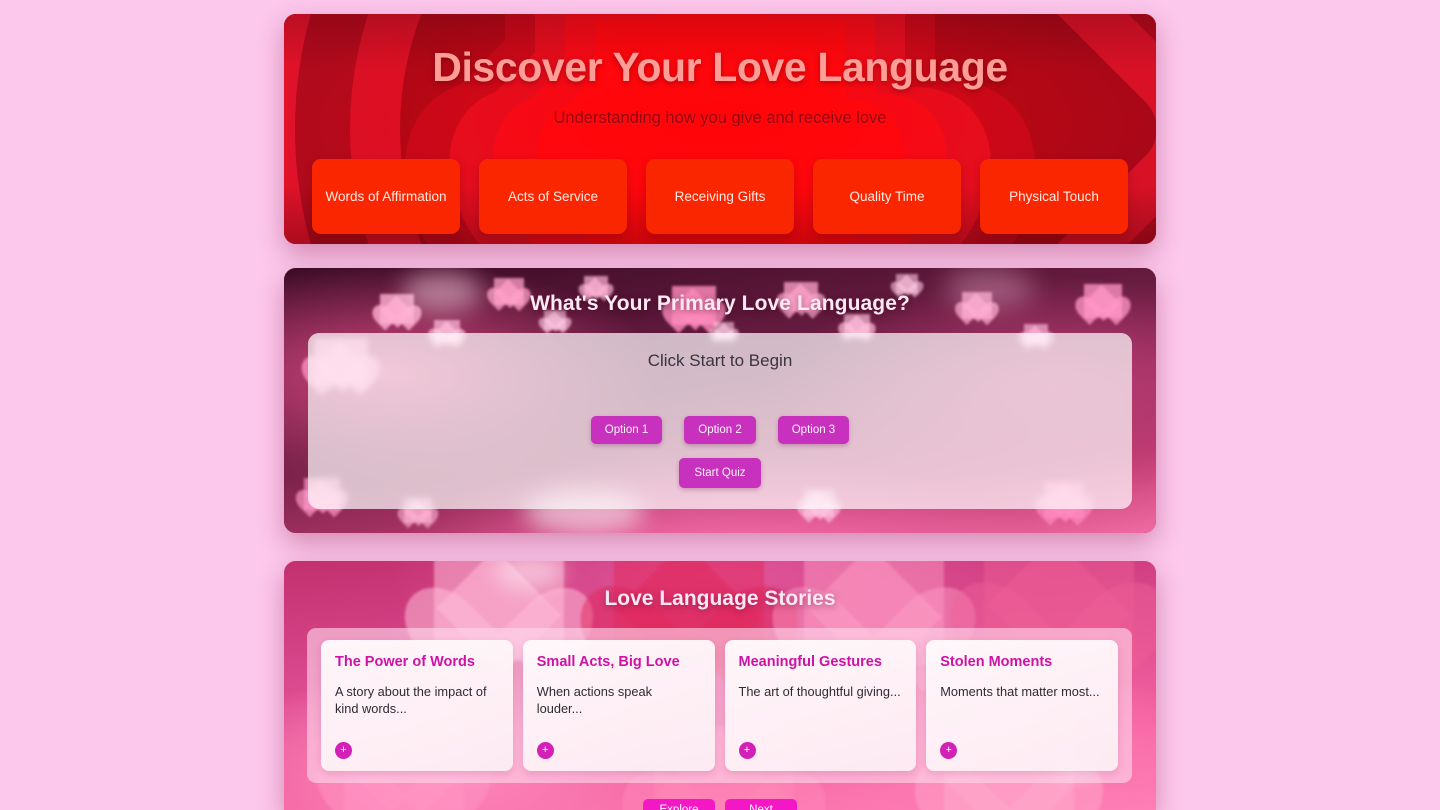 The image size is (1440, 810). What do you see at coordinates (810, 662) in the screenshot?
I see `story-title: Meaningful Gestures` at bounding box center [810, 662].